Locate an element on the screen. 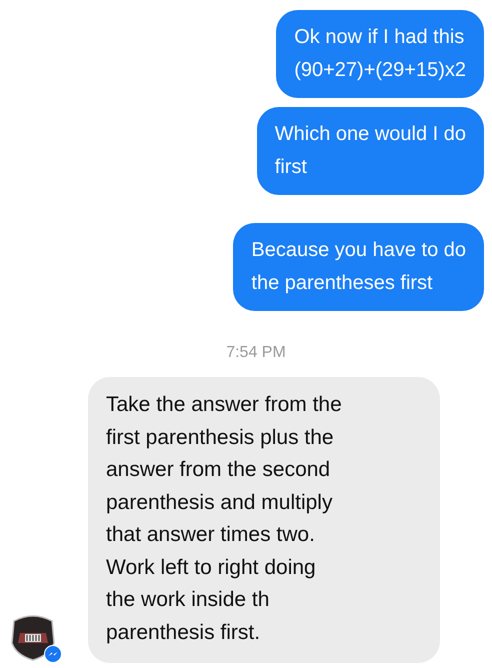  sent-message: Ok now if I had this (90+27)+(29+15)x2 is located at coordinates (380, 54).